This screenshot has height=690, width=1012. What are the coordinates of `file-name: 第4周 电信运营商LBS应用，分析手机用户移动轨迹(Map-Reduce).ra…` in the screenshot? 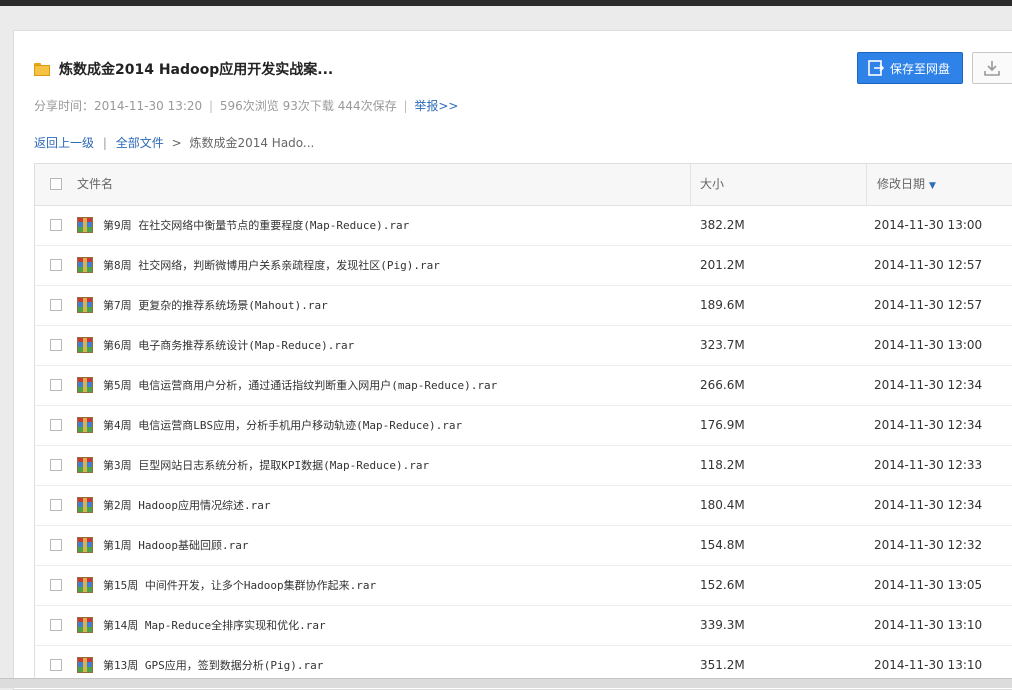 It's located at (282, 425).